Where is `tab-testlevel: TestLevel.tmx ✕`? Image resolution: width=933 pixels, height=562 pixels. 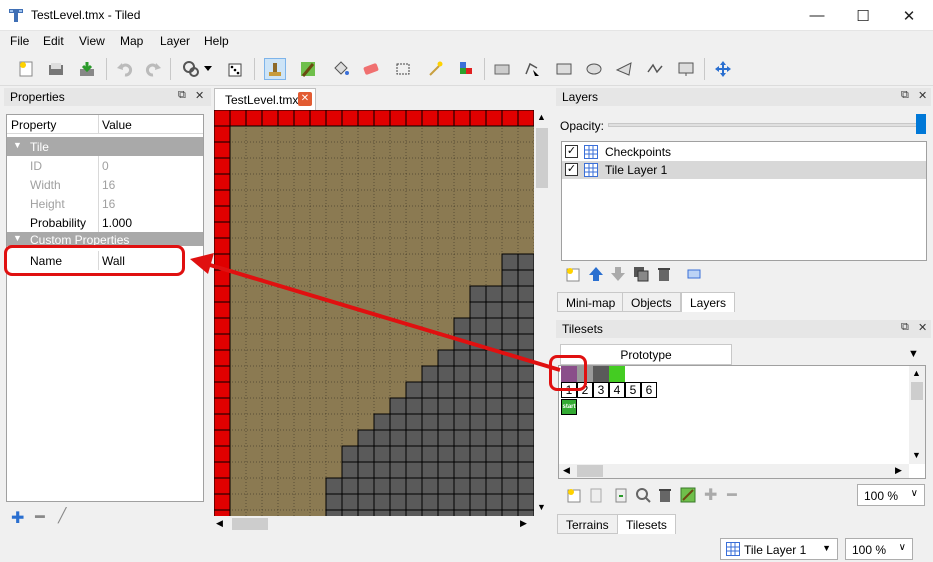 tab-testlevel: TestLevel.tmx ✕ is located at coordinates (265, 99).